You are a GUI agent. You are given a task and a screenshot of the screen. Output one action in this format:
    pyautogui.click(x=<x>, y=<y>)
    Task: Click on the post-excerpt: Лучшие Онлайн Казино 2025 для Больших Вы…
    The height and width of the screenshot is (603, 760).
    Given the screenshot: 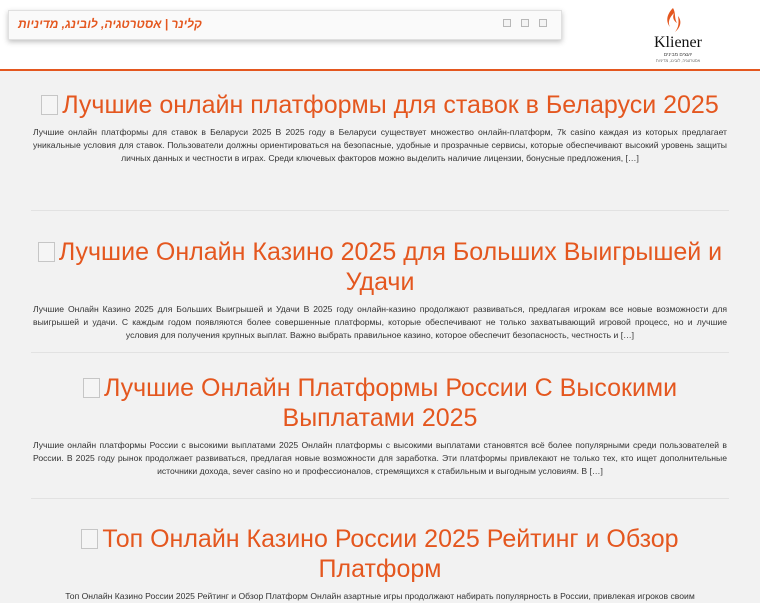 What is the action you would take?
    pyautogui.click(x=380, y=322)
    